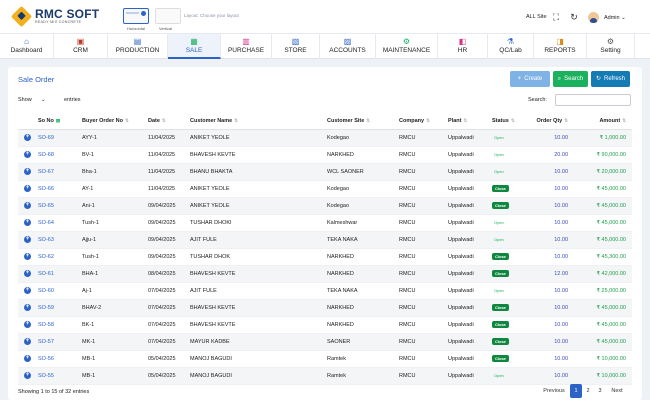 The image size is (650, 400). I want to click on pagination-page-1: 1, so click(576, 391).